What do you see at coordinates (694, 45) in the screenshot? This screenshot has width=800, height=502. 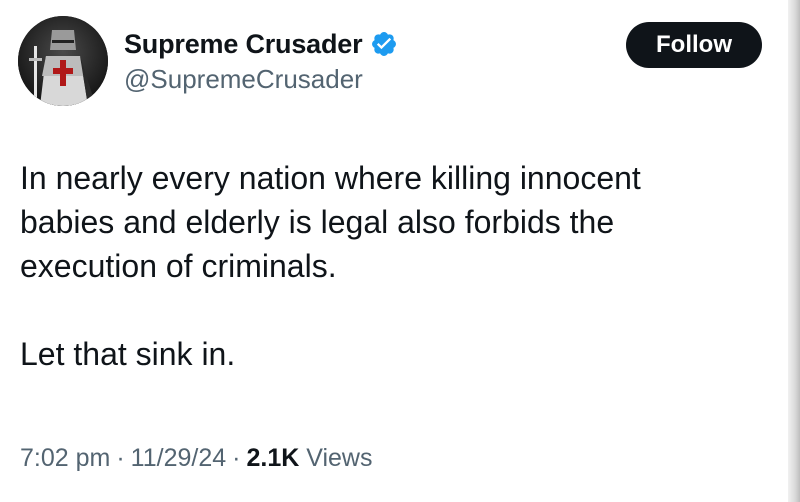 I see `follow-button: Follow` at bounding box center [694, 45].